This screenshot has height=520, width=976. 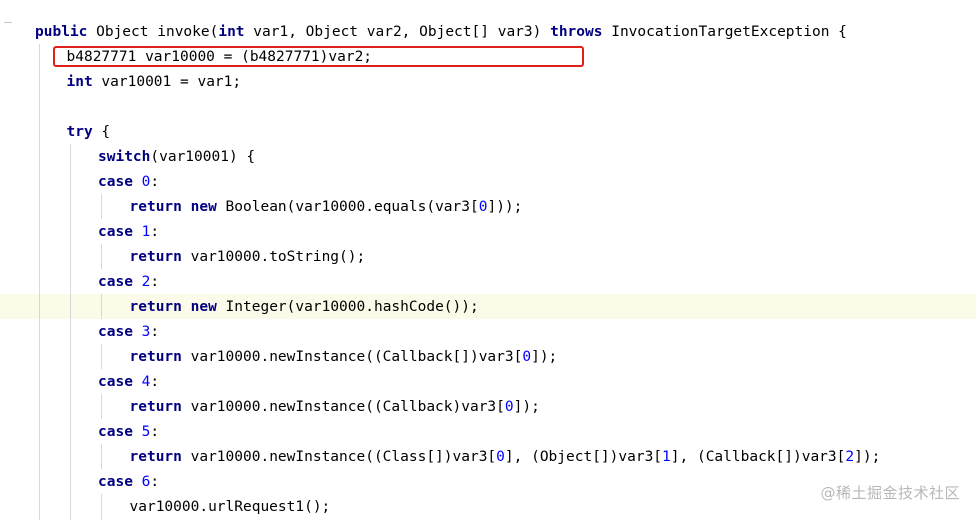 I want to click on code-line: try {, so click(x=89, y=132).